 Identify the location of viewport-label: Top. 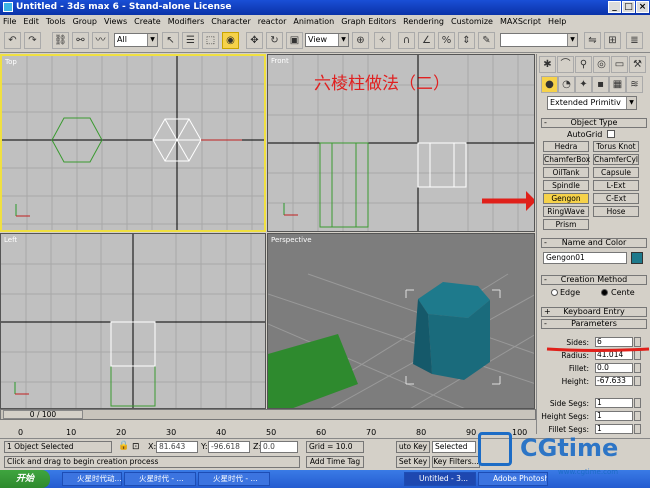
(11, 62).